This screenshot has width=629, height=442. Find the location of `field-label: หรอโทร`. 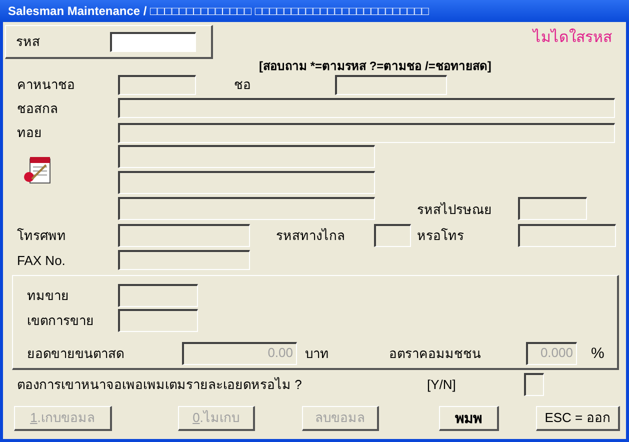

field-label: หรอโทร is located at coordinates (441, 235).